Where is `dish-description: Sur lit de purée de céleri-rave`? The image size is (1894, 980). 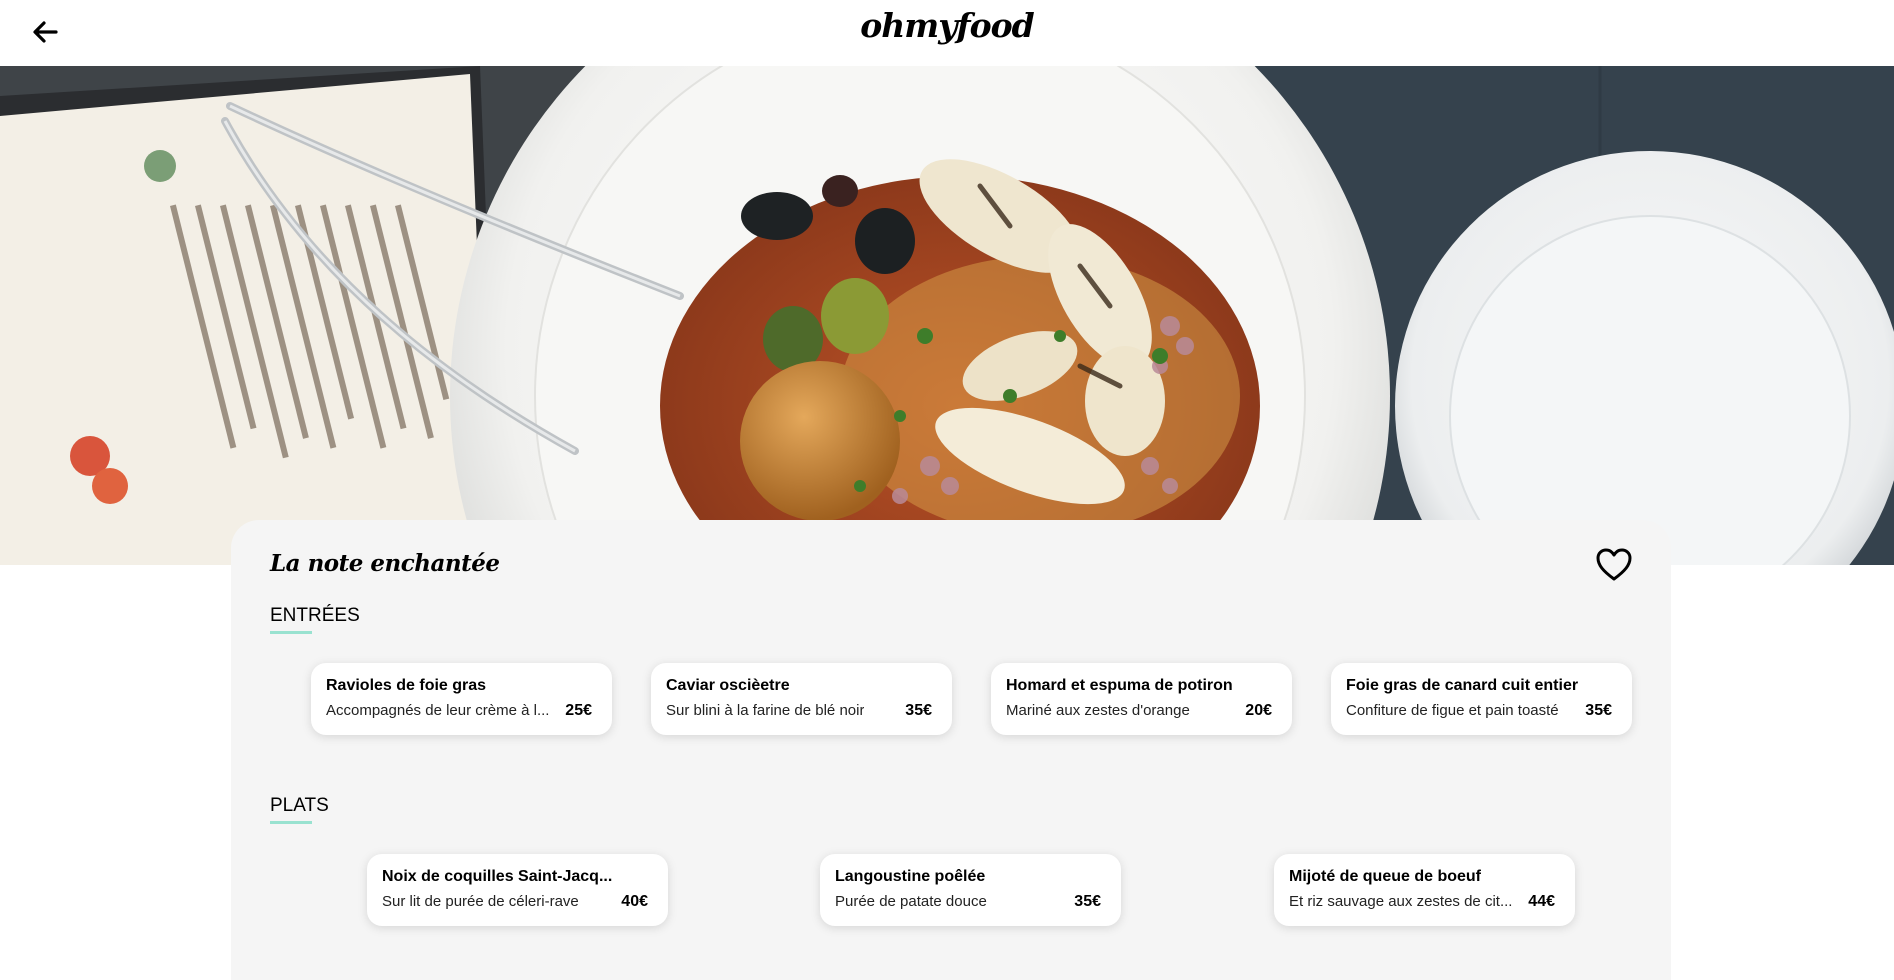
dish-description: Sur lit de purée de céleri-rave is located at coordinates (480, 901).